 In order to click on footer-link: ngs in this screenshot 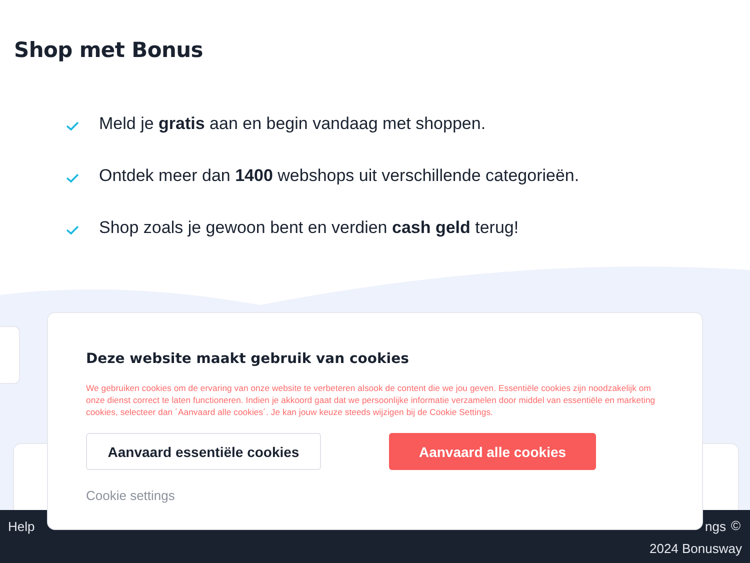, I will do `click(715, 526)`.